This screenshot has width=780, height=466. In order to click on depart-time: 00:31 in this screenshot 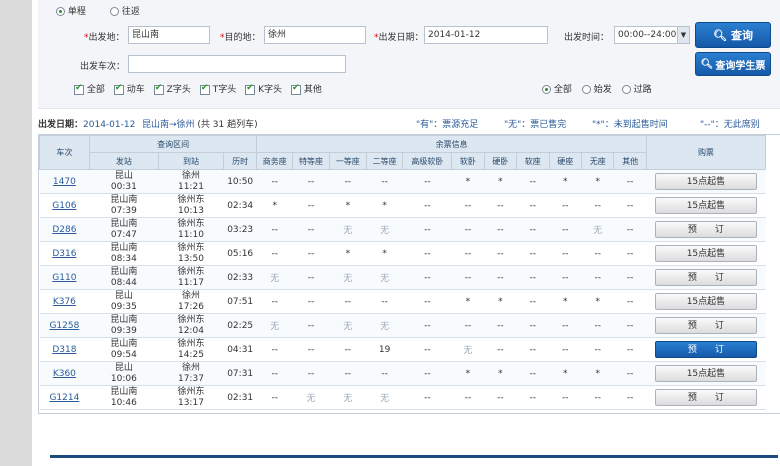, I will do `click(123, 186)`.